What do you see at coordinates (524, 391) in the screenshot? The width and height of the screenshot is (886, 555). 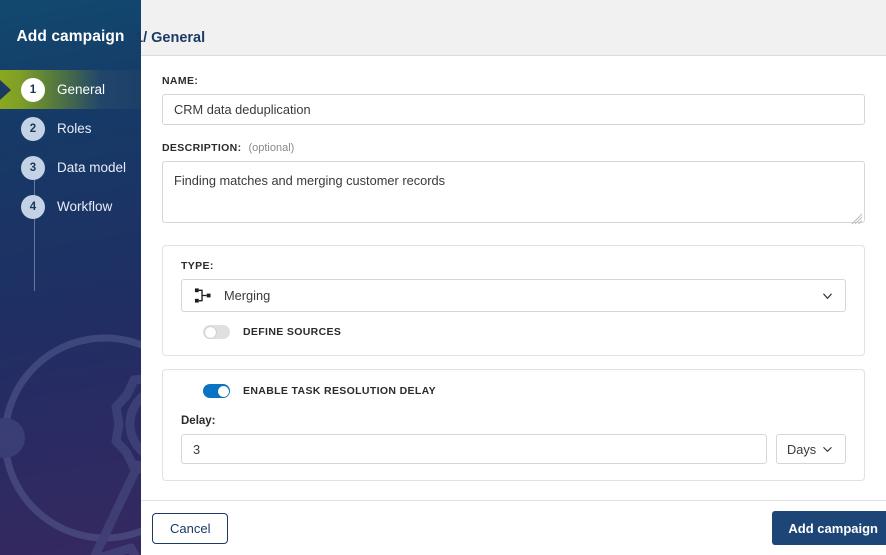 I see `enable-delay-row: ENABLE TASK RESOLUTION DELAY` at bounding box center [524, 391].